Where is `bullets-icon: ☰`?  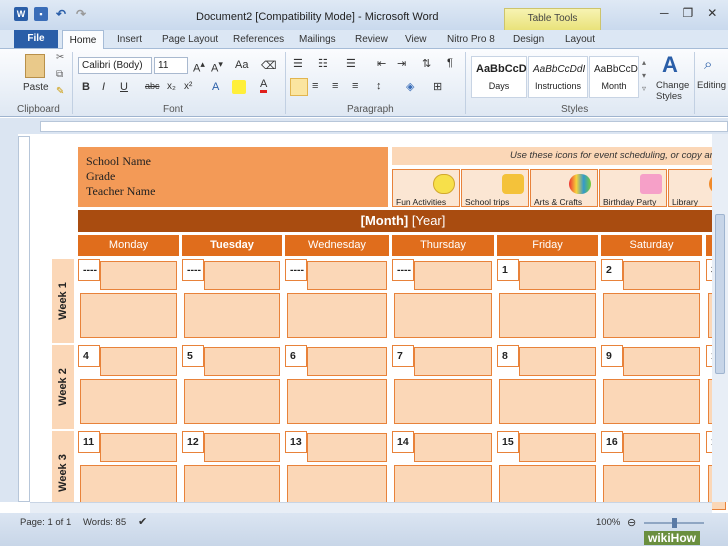 bullets-icon: ☰ is located at coordinates (298, 63).